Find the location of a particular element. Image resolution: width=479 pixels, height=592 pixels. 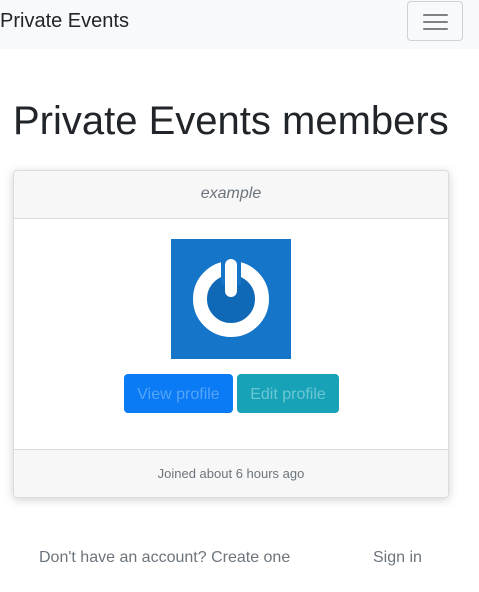

card-header: example is located at coordinates (231, 195).